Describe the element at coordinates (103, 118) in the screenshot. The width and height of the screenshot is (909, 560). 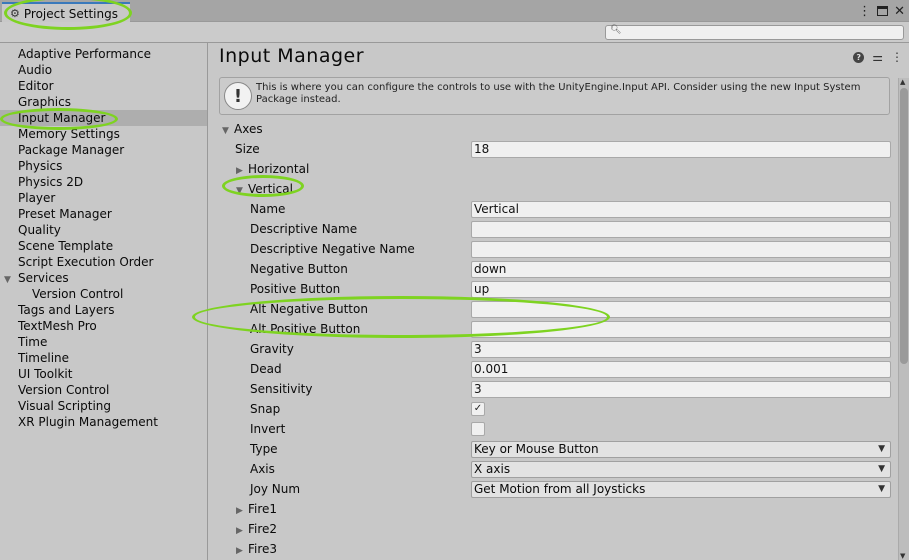
I see `sidebar-item-input-manager: Input Manager` at that location.